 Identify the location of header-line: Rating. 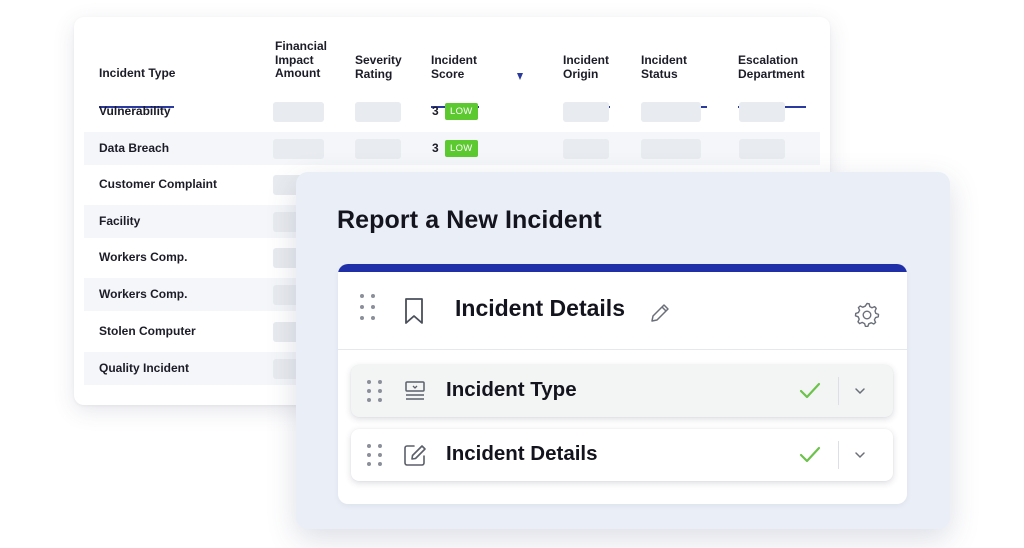
(374, 73).